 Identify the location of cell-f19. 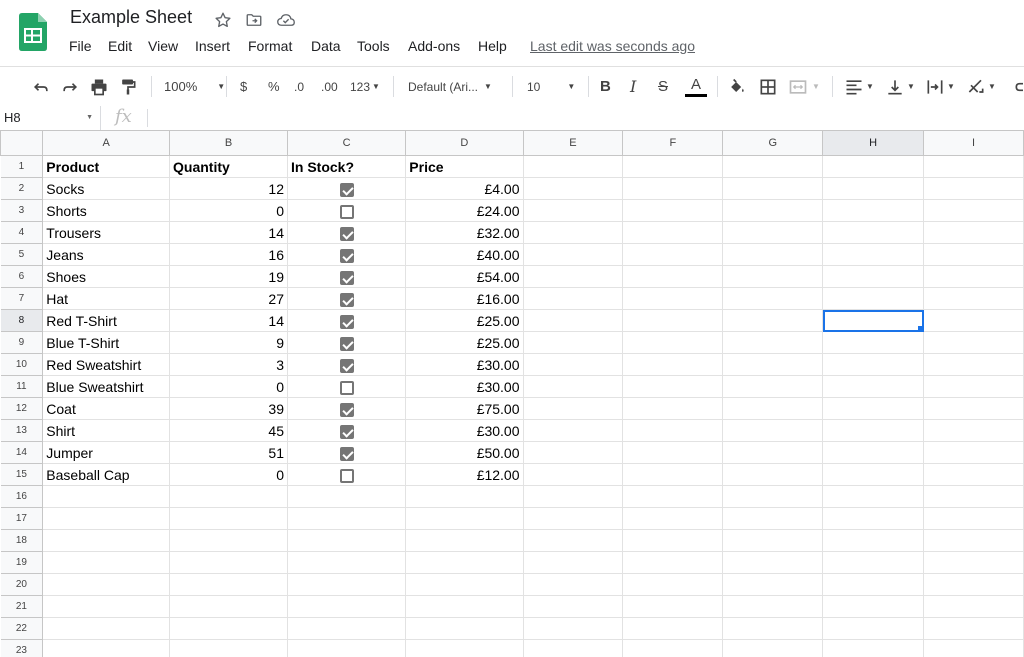
(673, 562).